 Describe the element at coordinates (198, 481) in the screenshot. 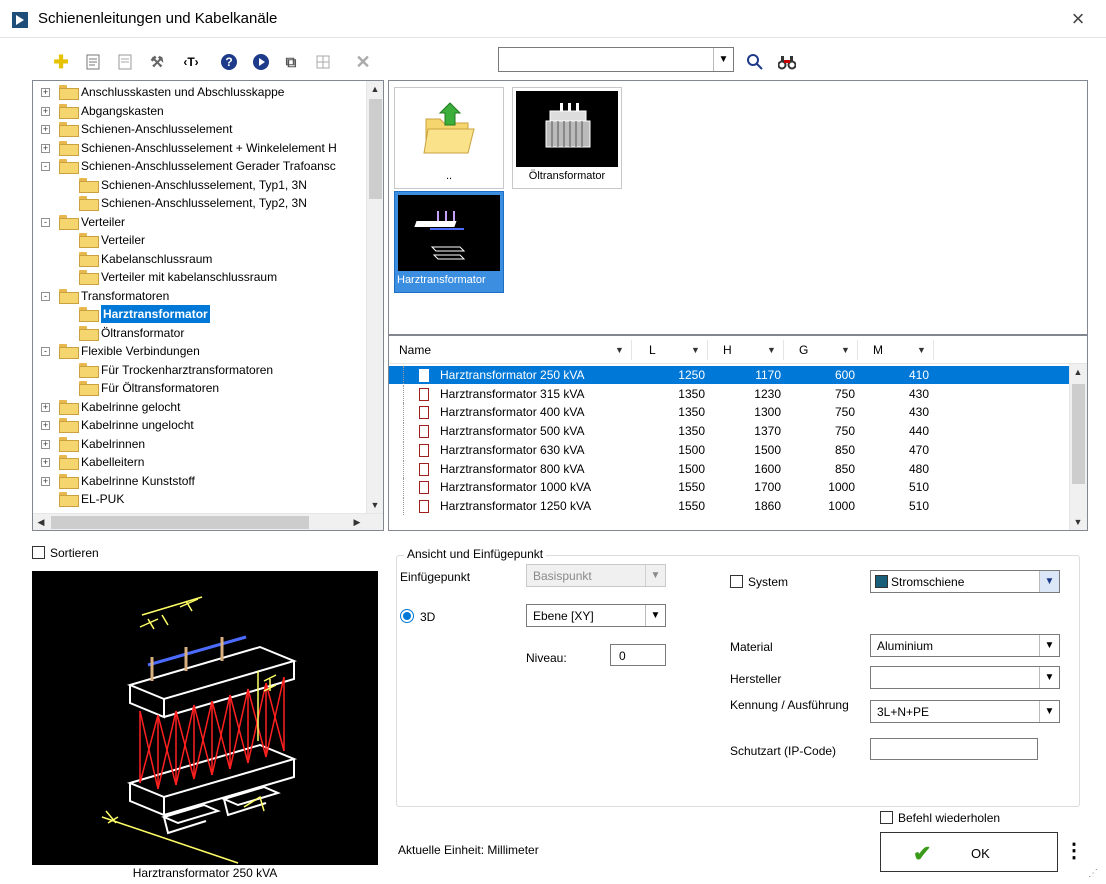

I see `tree-item: + Kabelrinne Kunststoff` at that location.